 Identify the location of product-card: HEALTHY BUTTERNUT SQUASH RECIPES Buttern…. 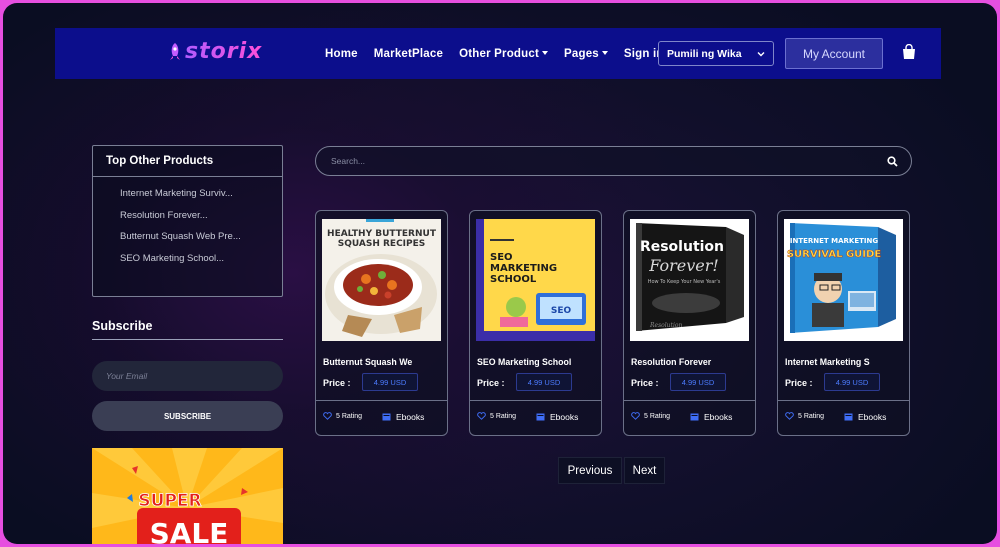
(381, 323).